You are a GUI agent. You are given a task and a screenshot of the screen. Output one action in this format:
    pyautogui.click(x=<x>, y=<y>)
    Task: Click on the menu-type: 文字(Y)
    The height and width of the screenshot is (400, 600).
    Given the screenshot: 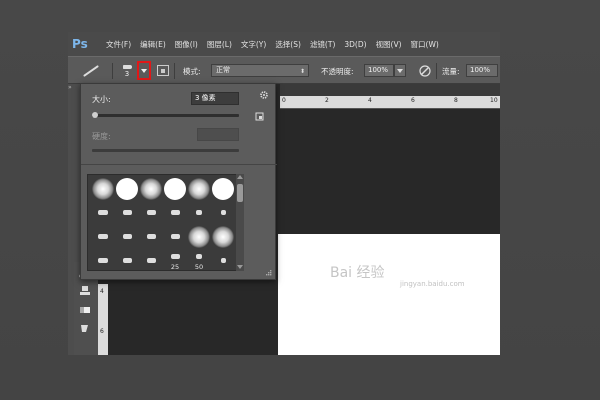 What is the action you would take?
    pyautogui.click(x=253, y=44)
    